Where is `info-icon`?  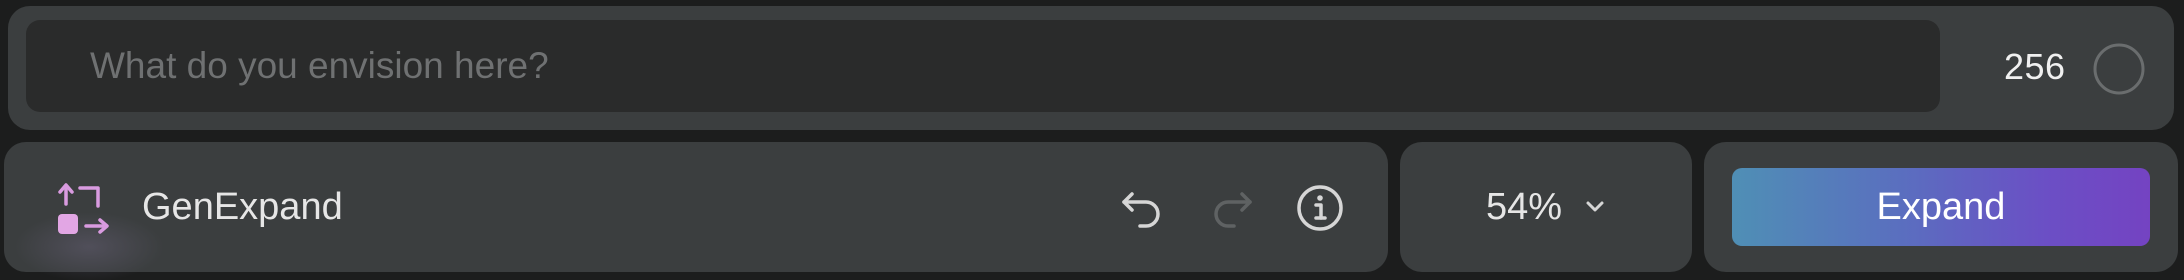
info-icon is located at coordinates (1320, 208).